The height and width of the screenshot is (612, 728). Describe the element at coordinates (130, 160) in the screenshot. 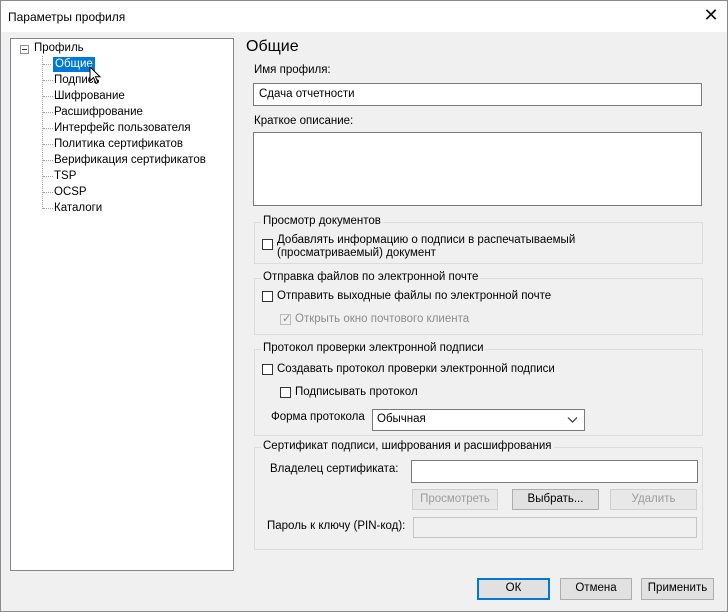

I see `tree-item-cert-verification: Верификация сертификатов` at that location.